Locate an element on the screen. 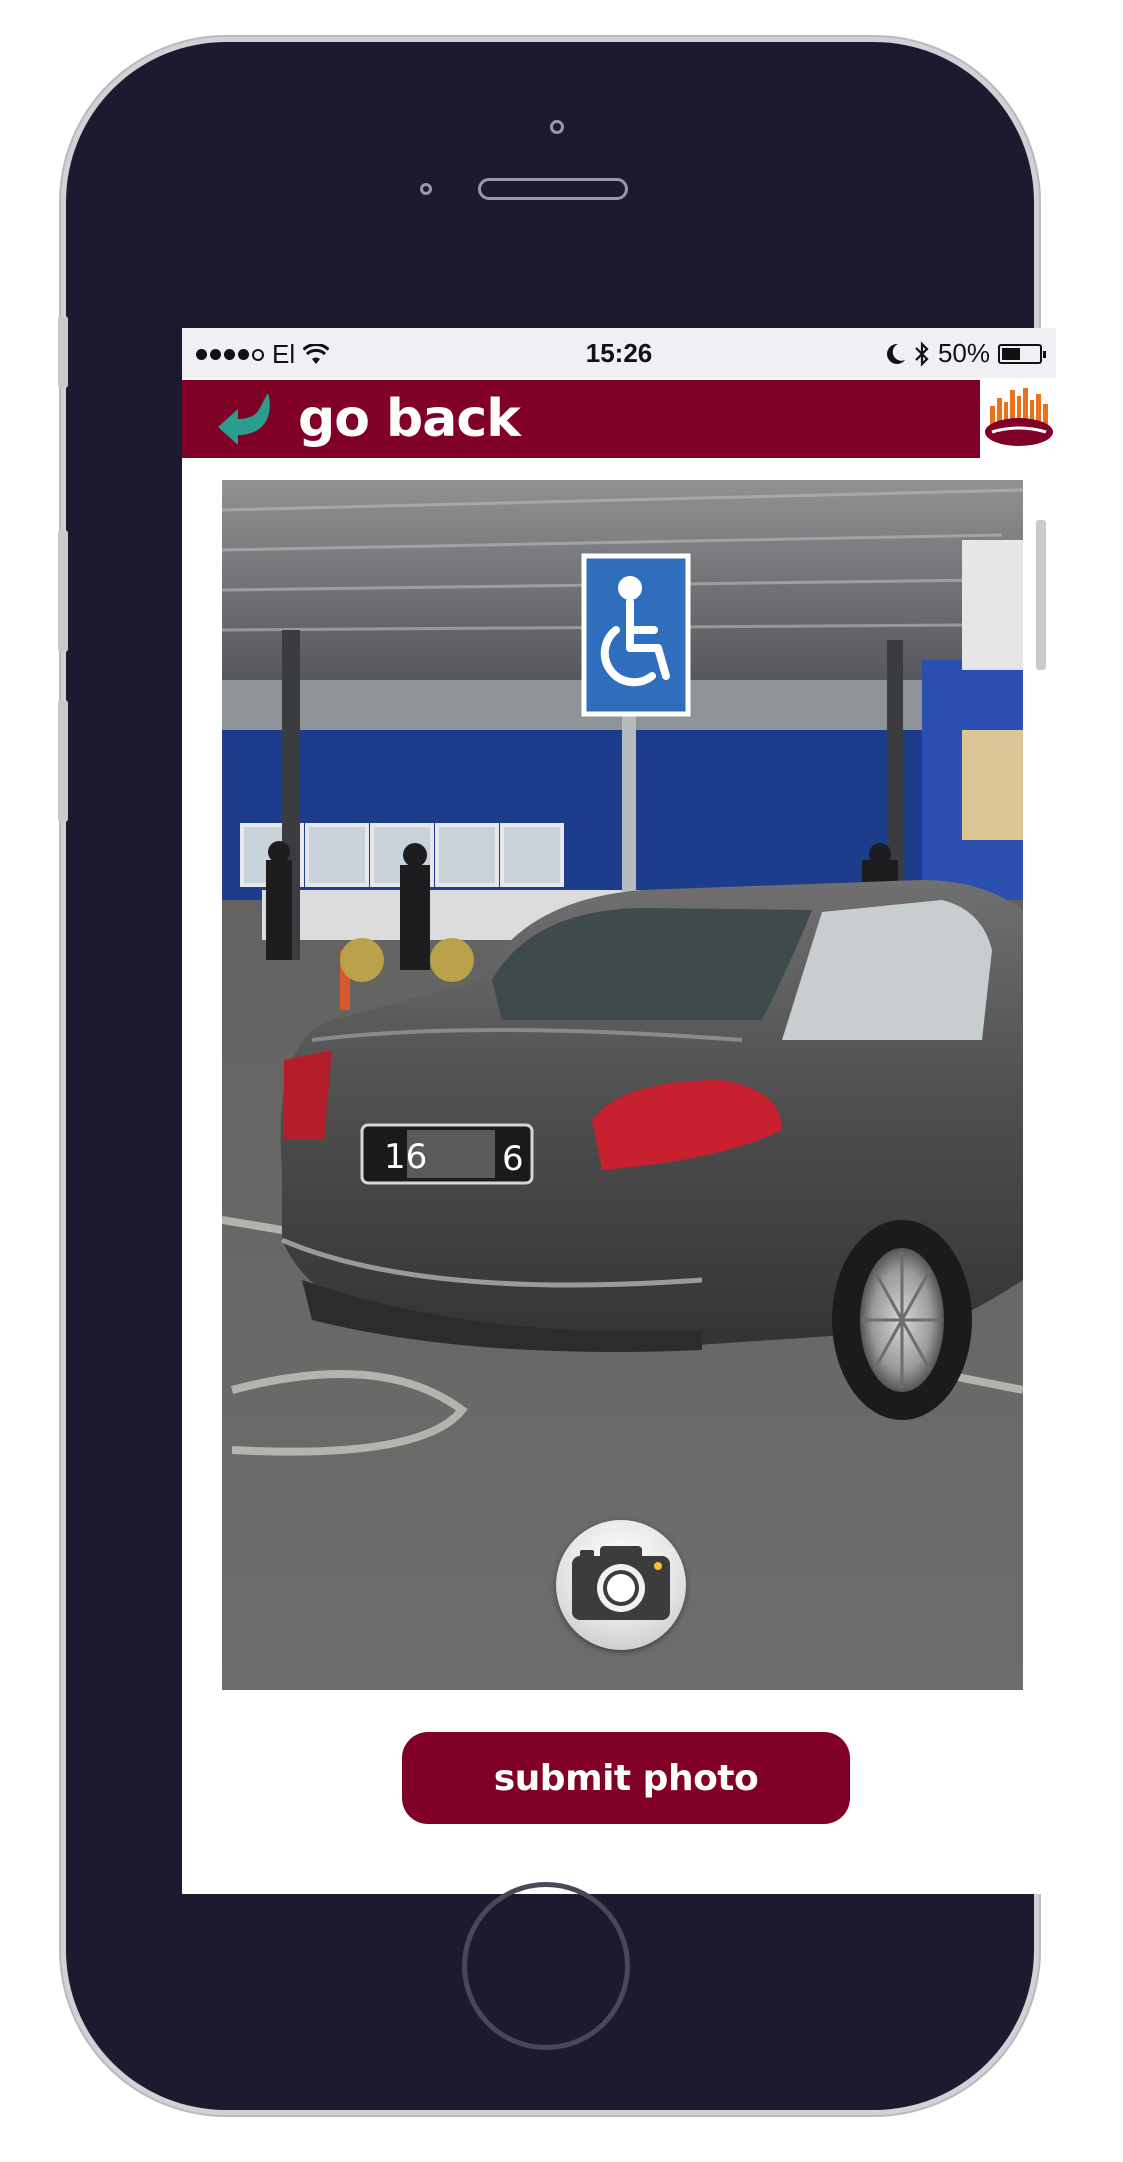 This screenshot has height=2162, width=1123. moon-icon is located at coordinates (895, 353).